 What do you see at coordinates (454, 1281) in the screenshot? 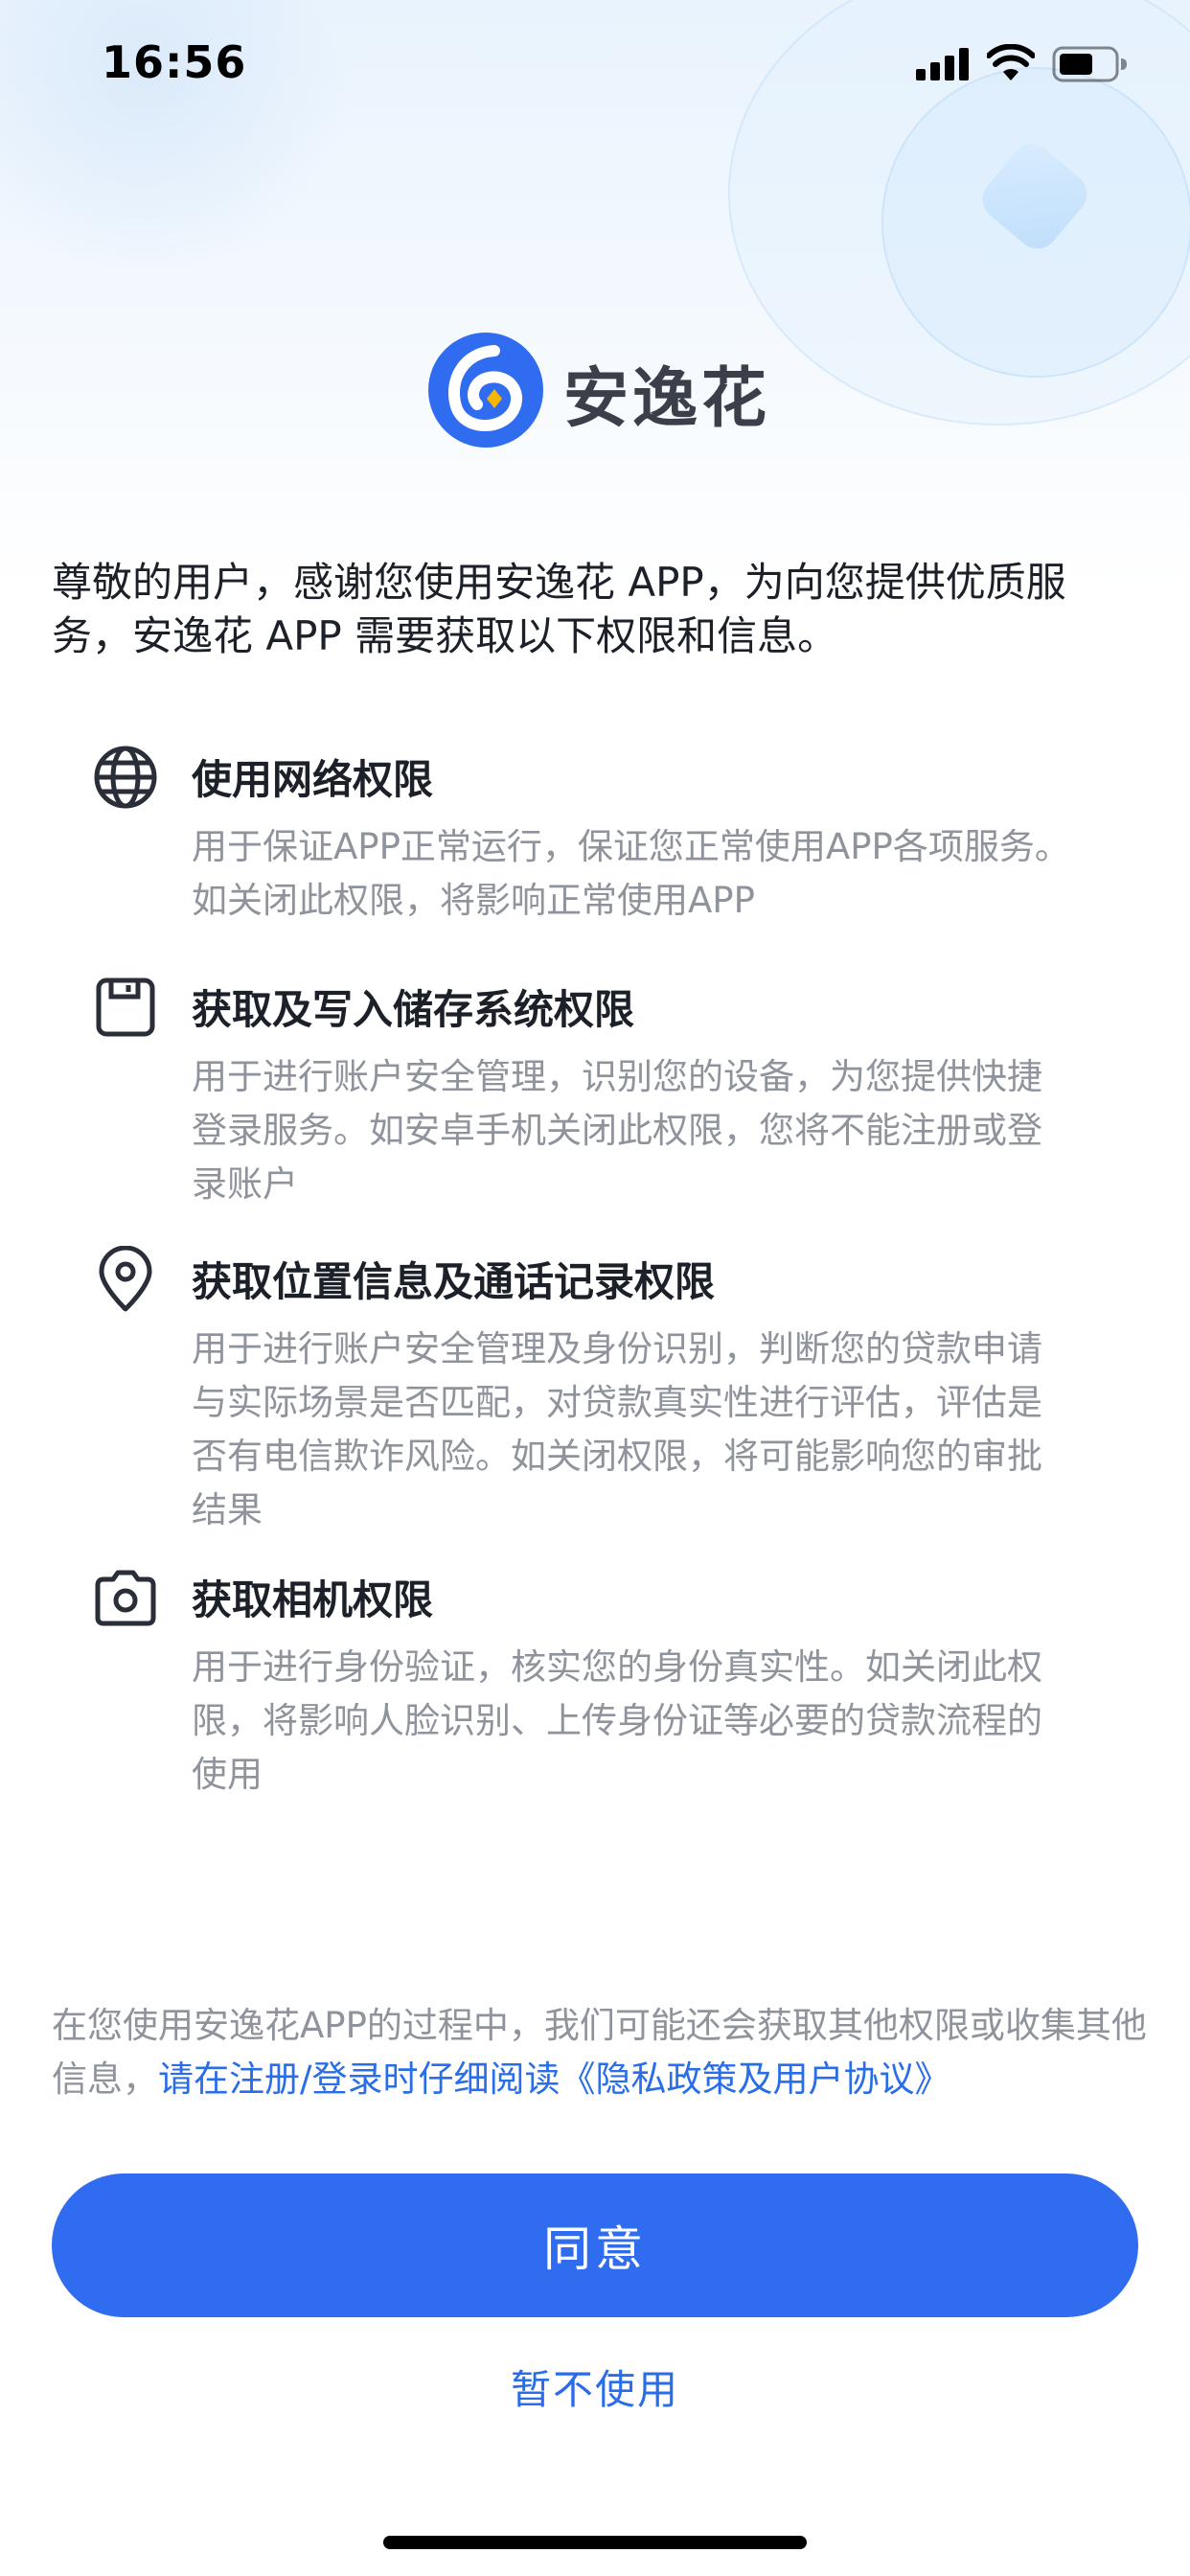
I see `permission-title: 获取位置信息及通话记录权限` at bounding box center [454, 1281].